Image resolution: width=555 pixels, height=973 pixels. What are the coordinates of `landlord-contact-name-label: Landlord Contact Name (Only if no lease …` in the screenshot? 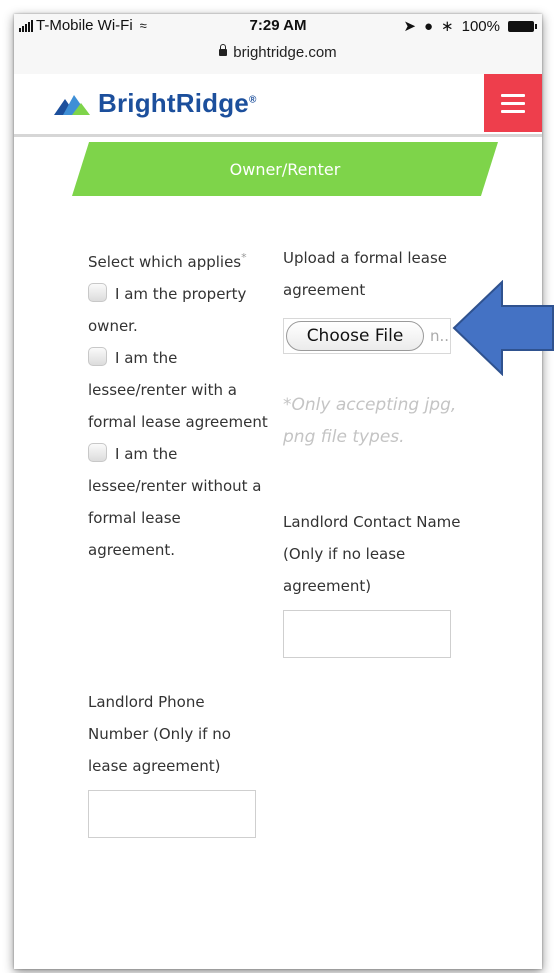 It's located at (372, 554).